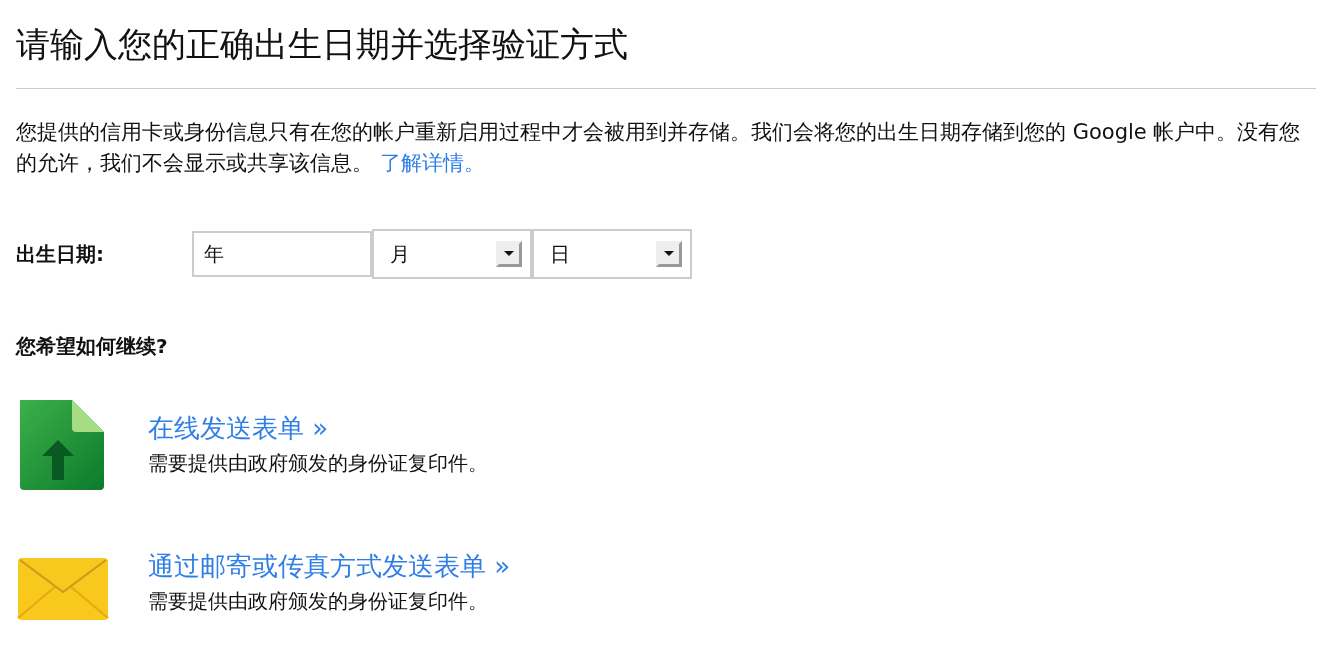  Describe the element at coordinates (318, 428) in the screenshot. I see `option-link: 在线发送表单 »` at that location.